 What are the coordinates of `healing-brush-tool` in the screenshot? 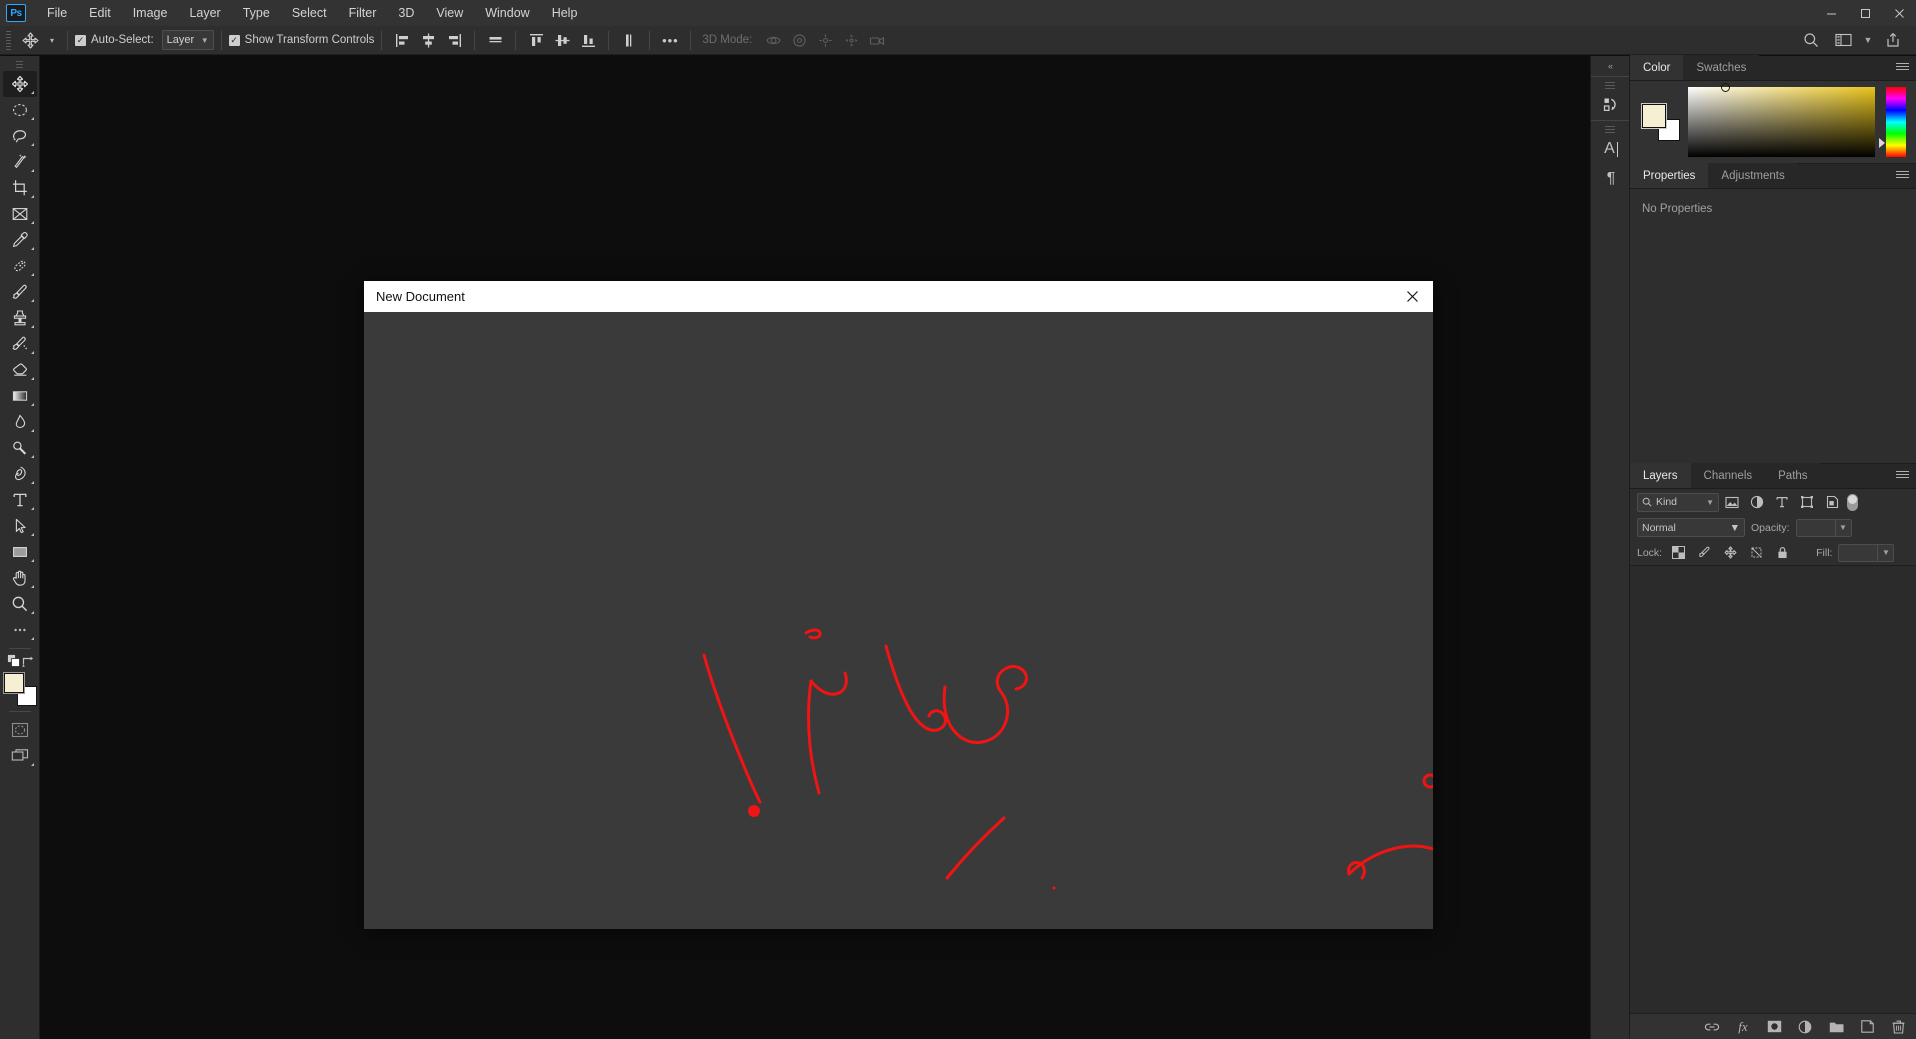 It's located at (20, 266).